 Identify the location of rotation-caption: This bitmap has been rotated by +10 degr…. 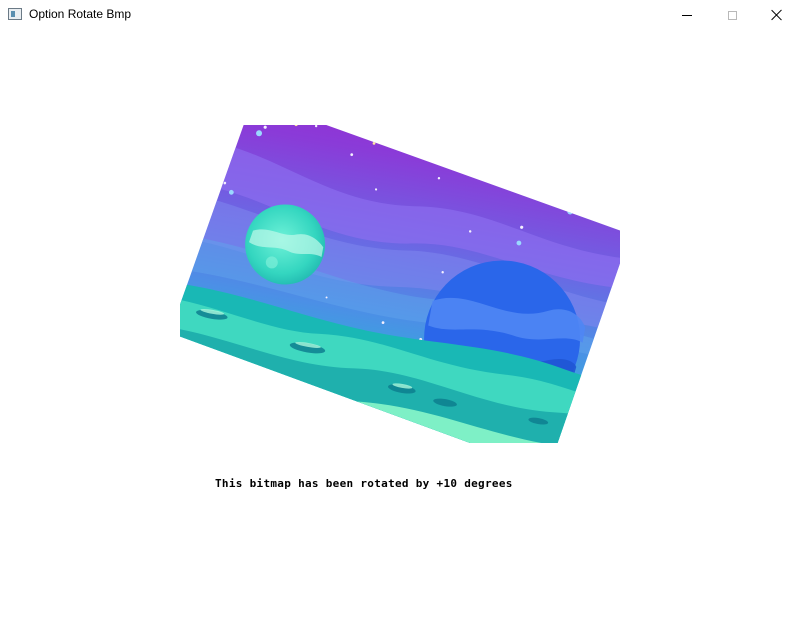
(364, 483).